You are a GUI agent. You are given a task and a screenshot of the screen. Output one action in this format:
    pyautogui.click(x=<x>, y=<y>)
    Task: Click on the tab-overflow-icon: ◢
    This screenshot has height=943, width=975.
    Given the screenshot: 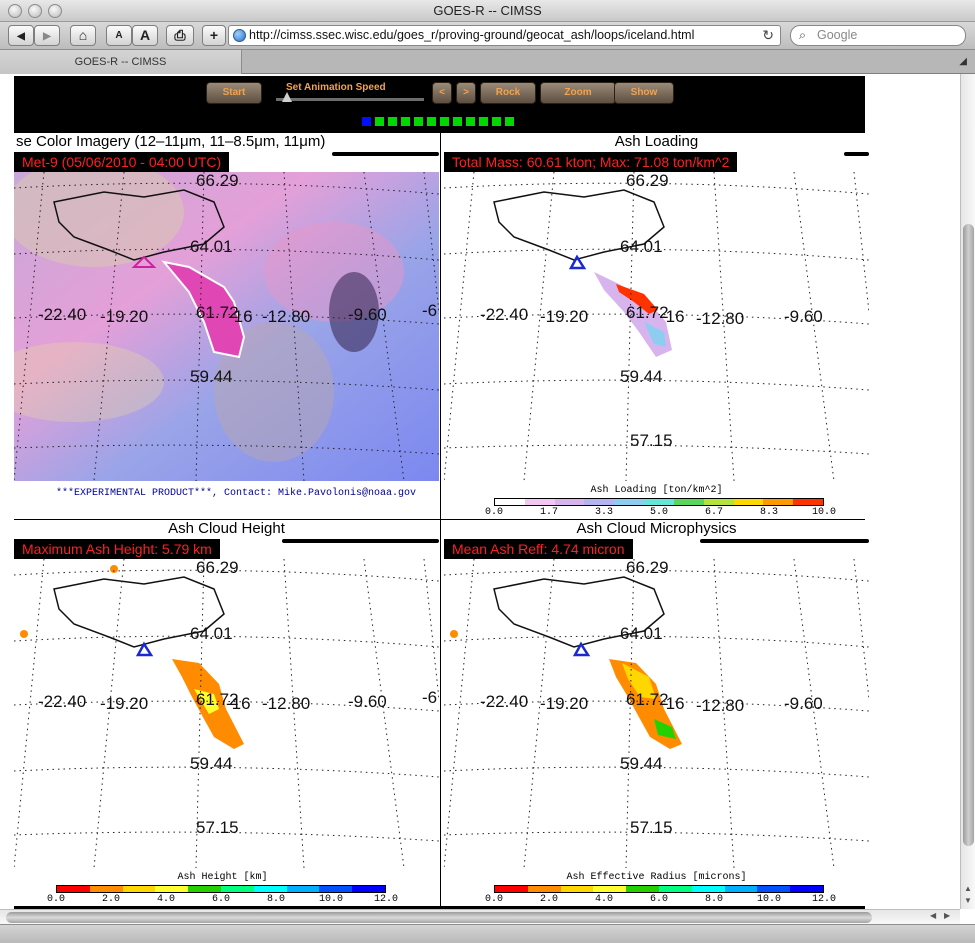 What is the action you would take?
    pyautogui.click(x=963, y=61)
    